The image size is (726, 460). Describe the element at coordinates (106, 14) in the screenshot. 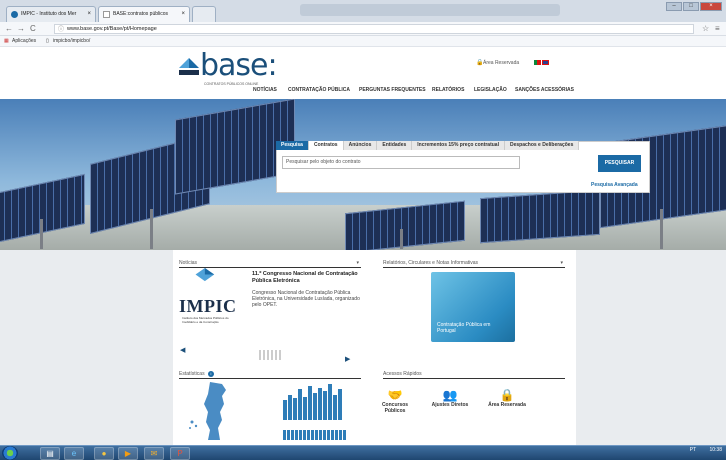

I see `page-icon` at that location.